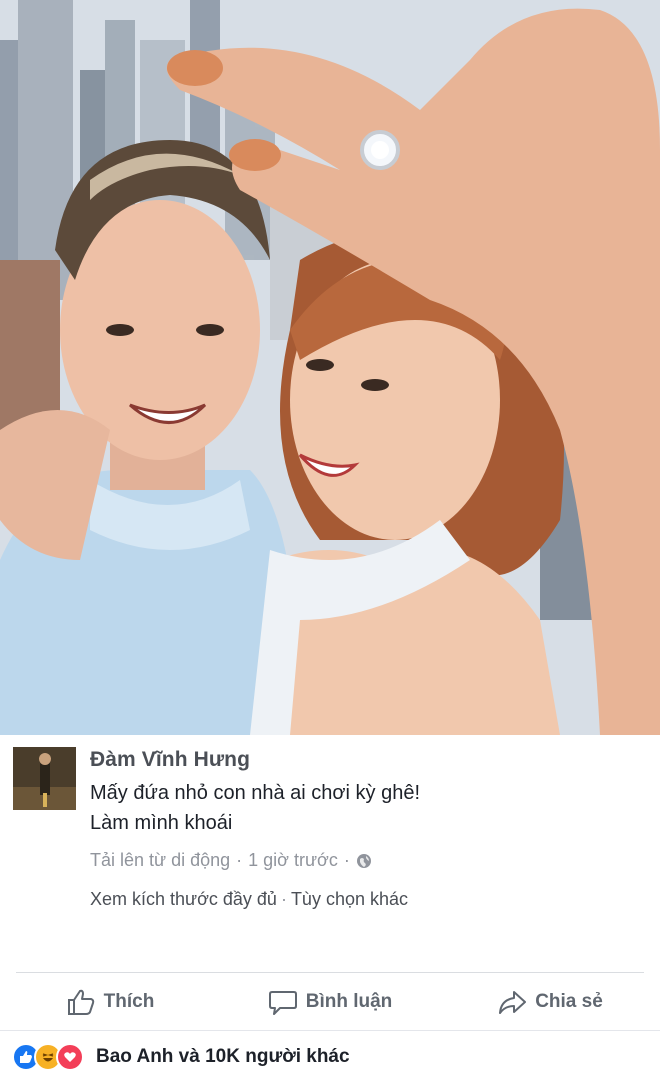 This screenshot has width=660, height=1083. I want to click on caption-line-2: Làm mình khoái, so click(161, 823).